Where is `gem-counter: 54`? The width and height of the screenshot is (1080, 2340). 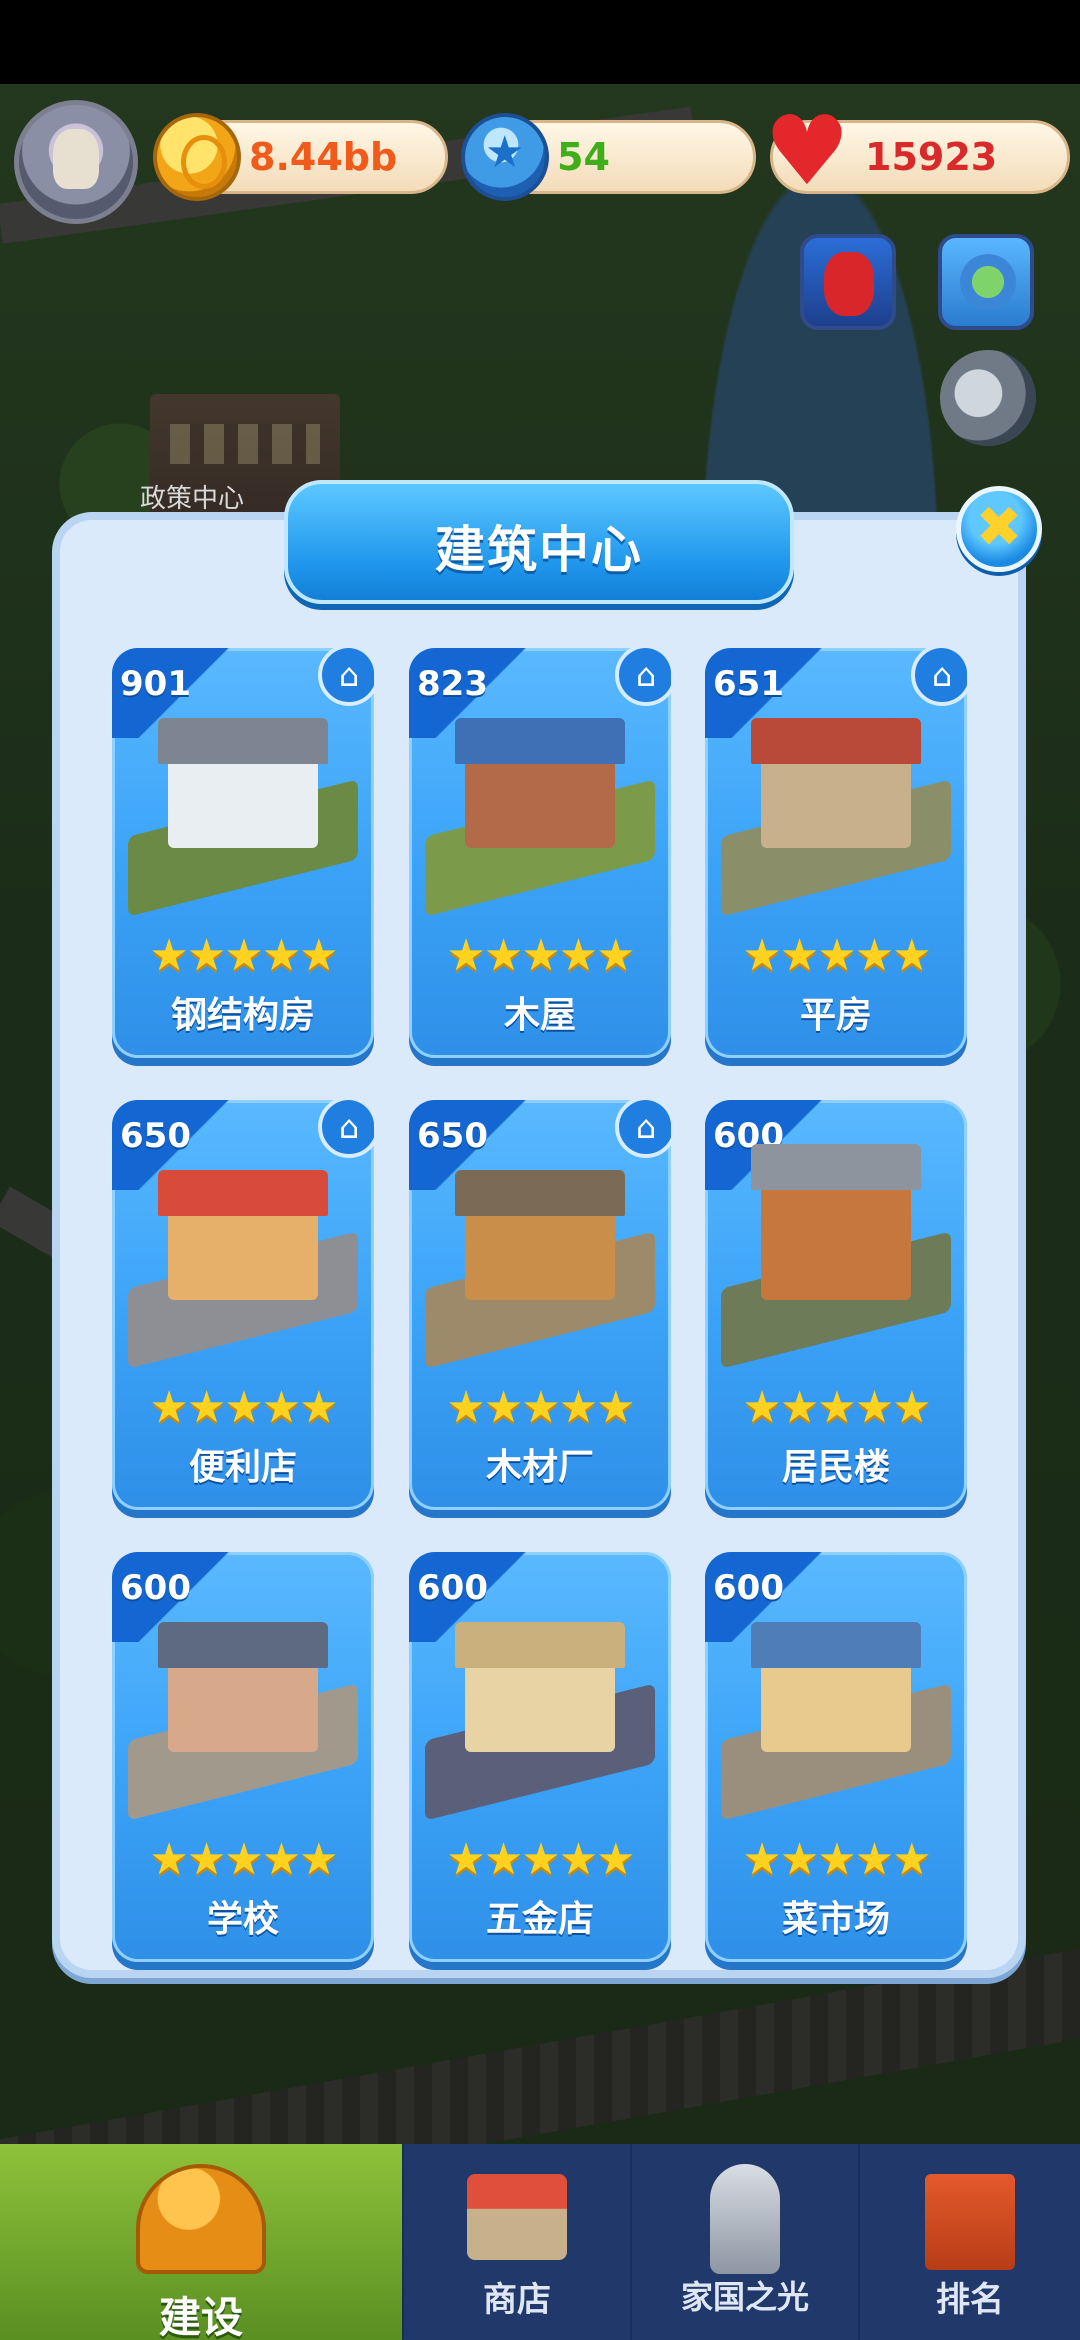
gem-counter: 54 is located at coordinates (608, 157).